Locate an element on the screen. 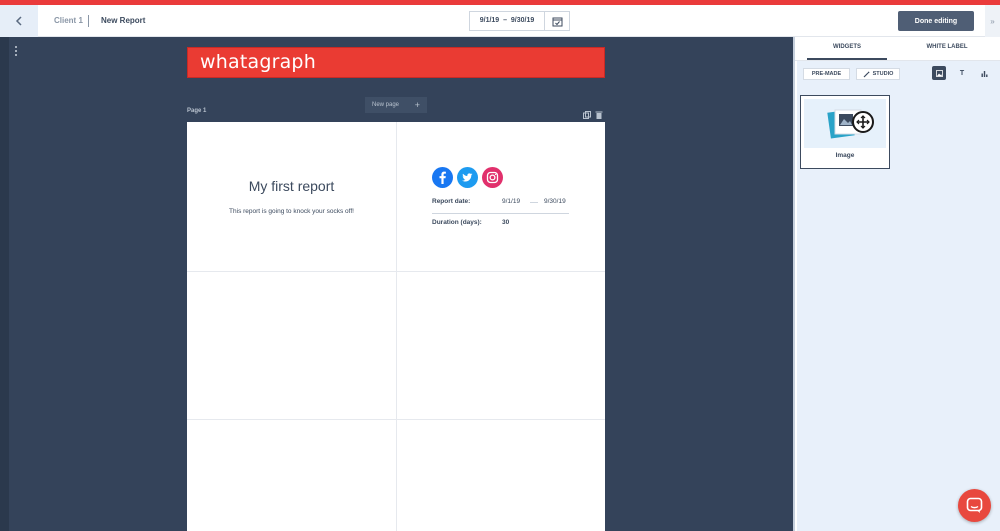  date-range-dash: – is located at coordinates (506, 20).